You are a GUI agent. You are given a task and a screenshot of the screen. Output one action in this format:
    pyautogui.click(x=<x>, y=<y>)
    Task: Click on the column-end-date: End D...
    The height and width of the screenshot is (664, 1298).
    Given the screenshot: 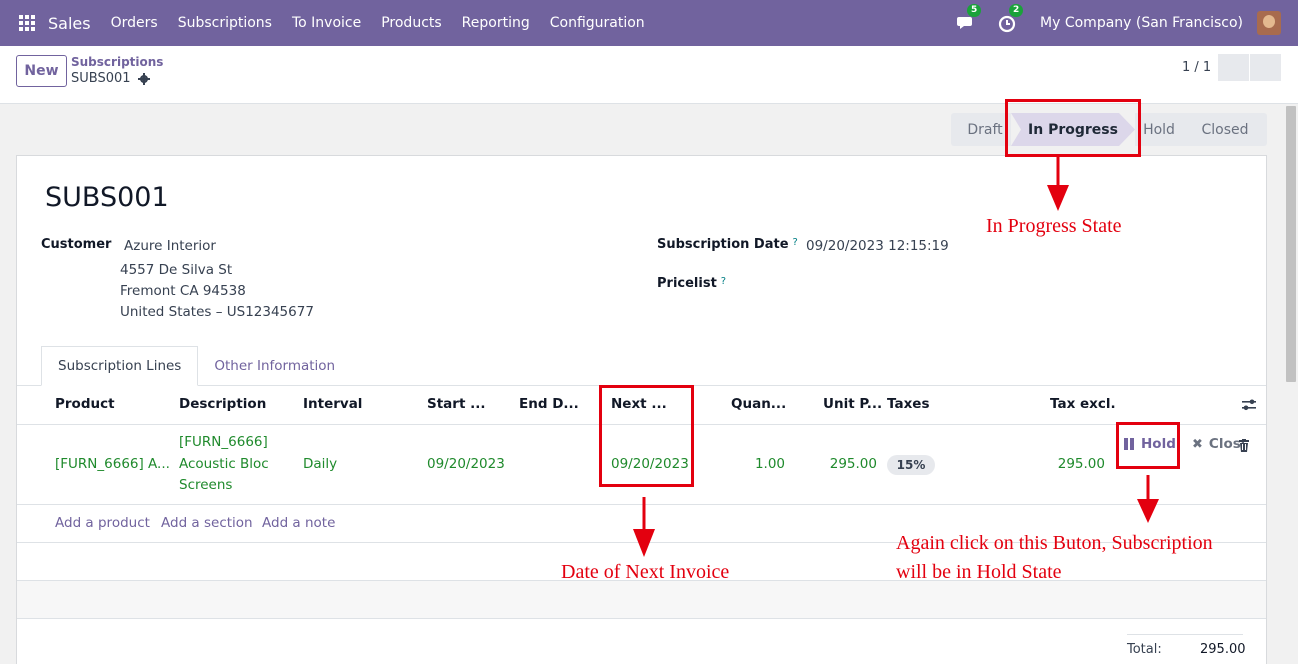 What is the action you would take?
    pyautogui.click(x=549, y=404)
    